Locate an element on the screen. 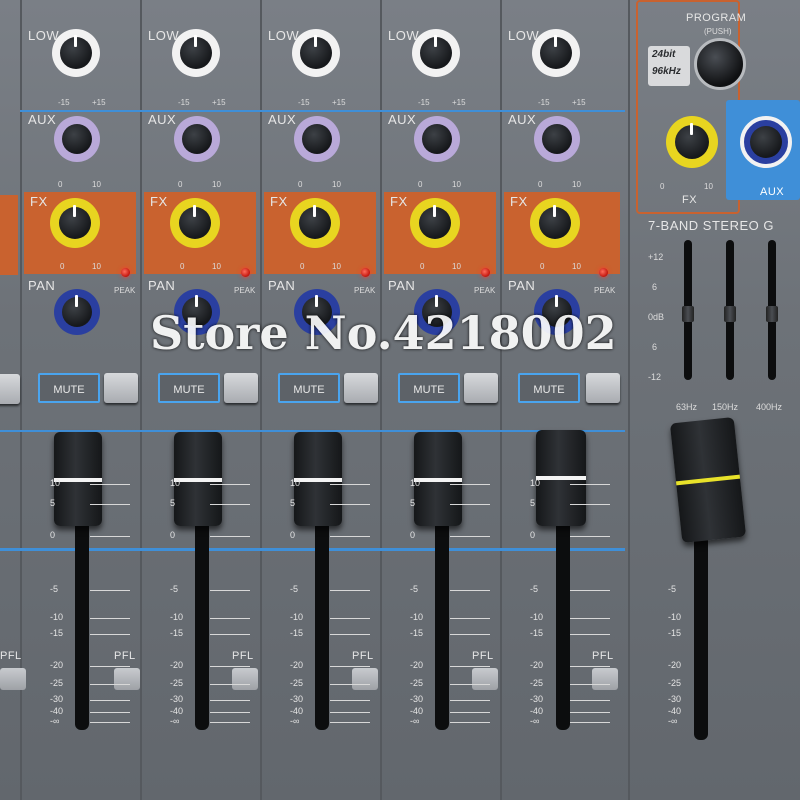 Image resolution: width=800 pixels, height=800 pixels. aux-master-knob is located at coordinates (766, 142).